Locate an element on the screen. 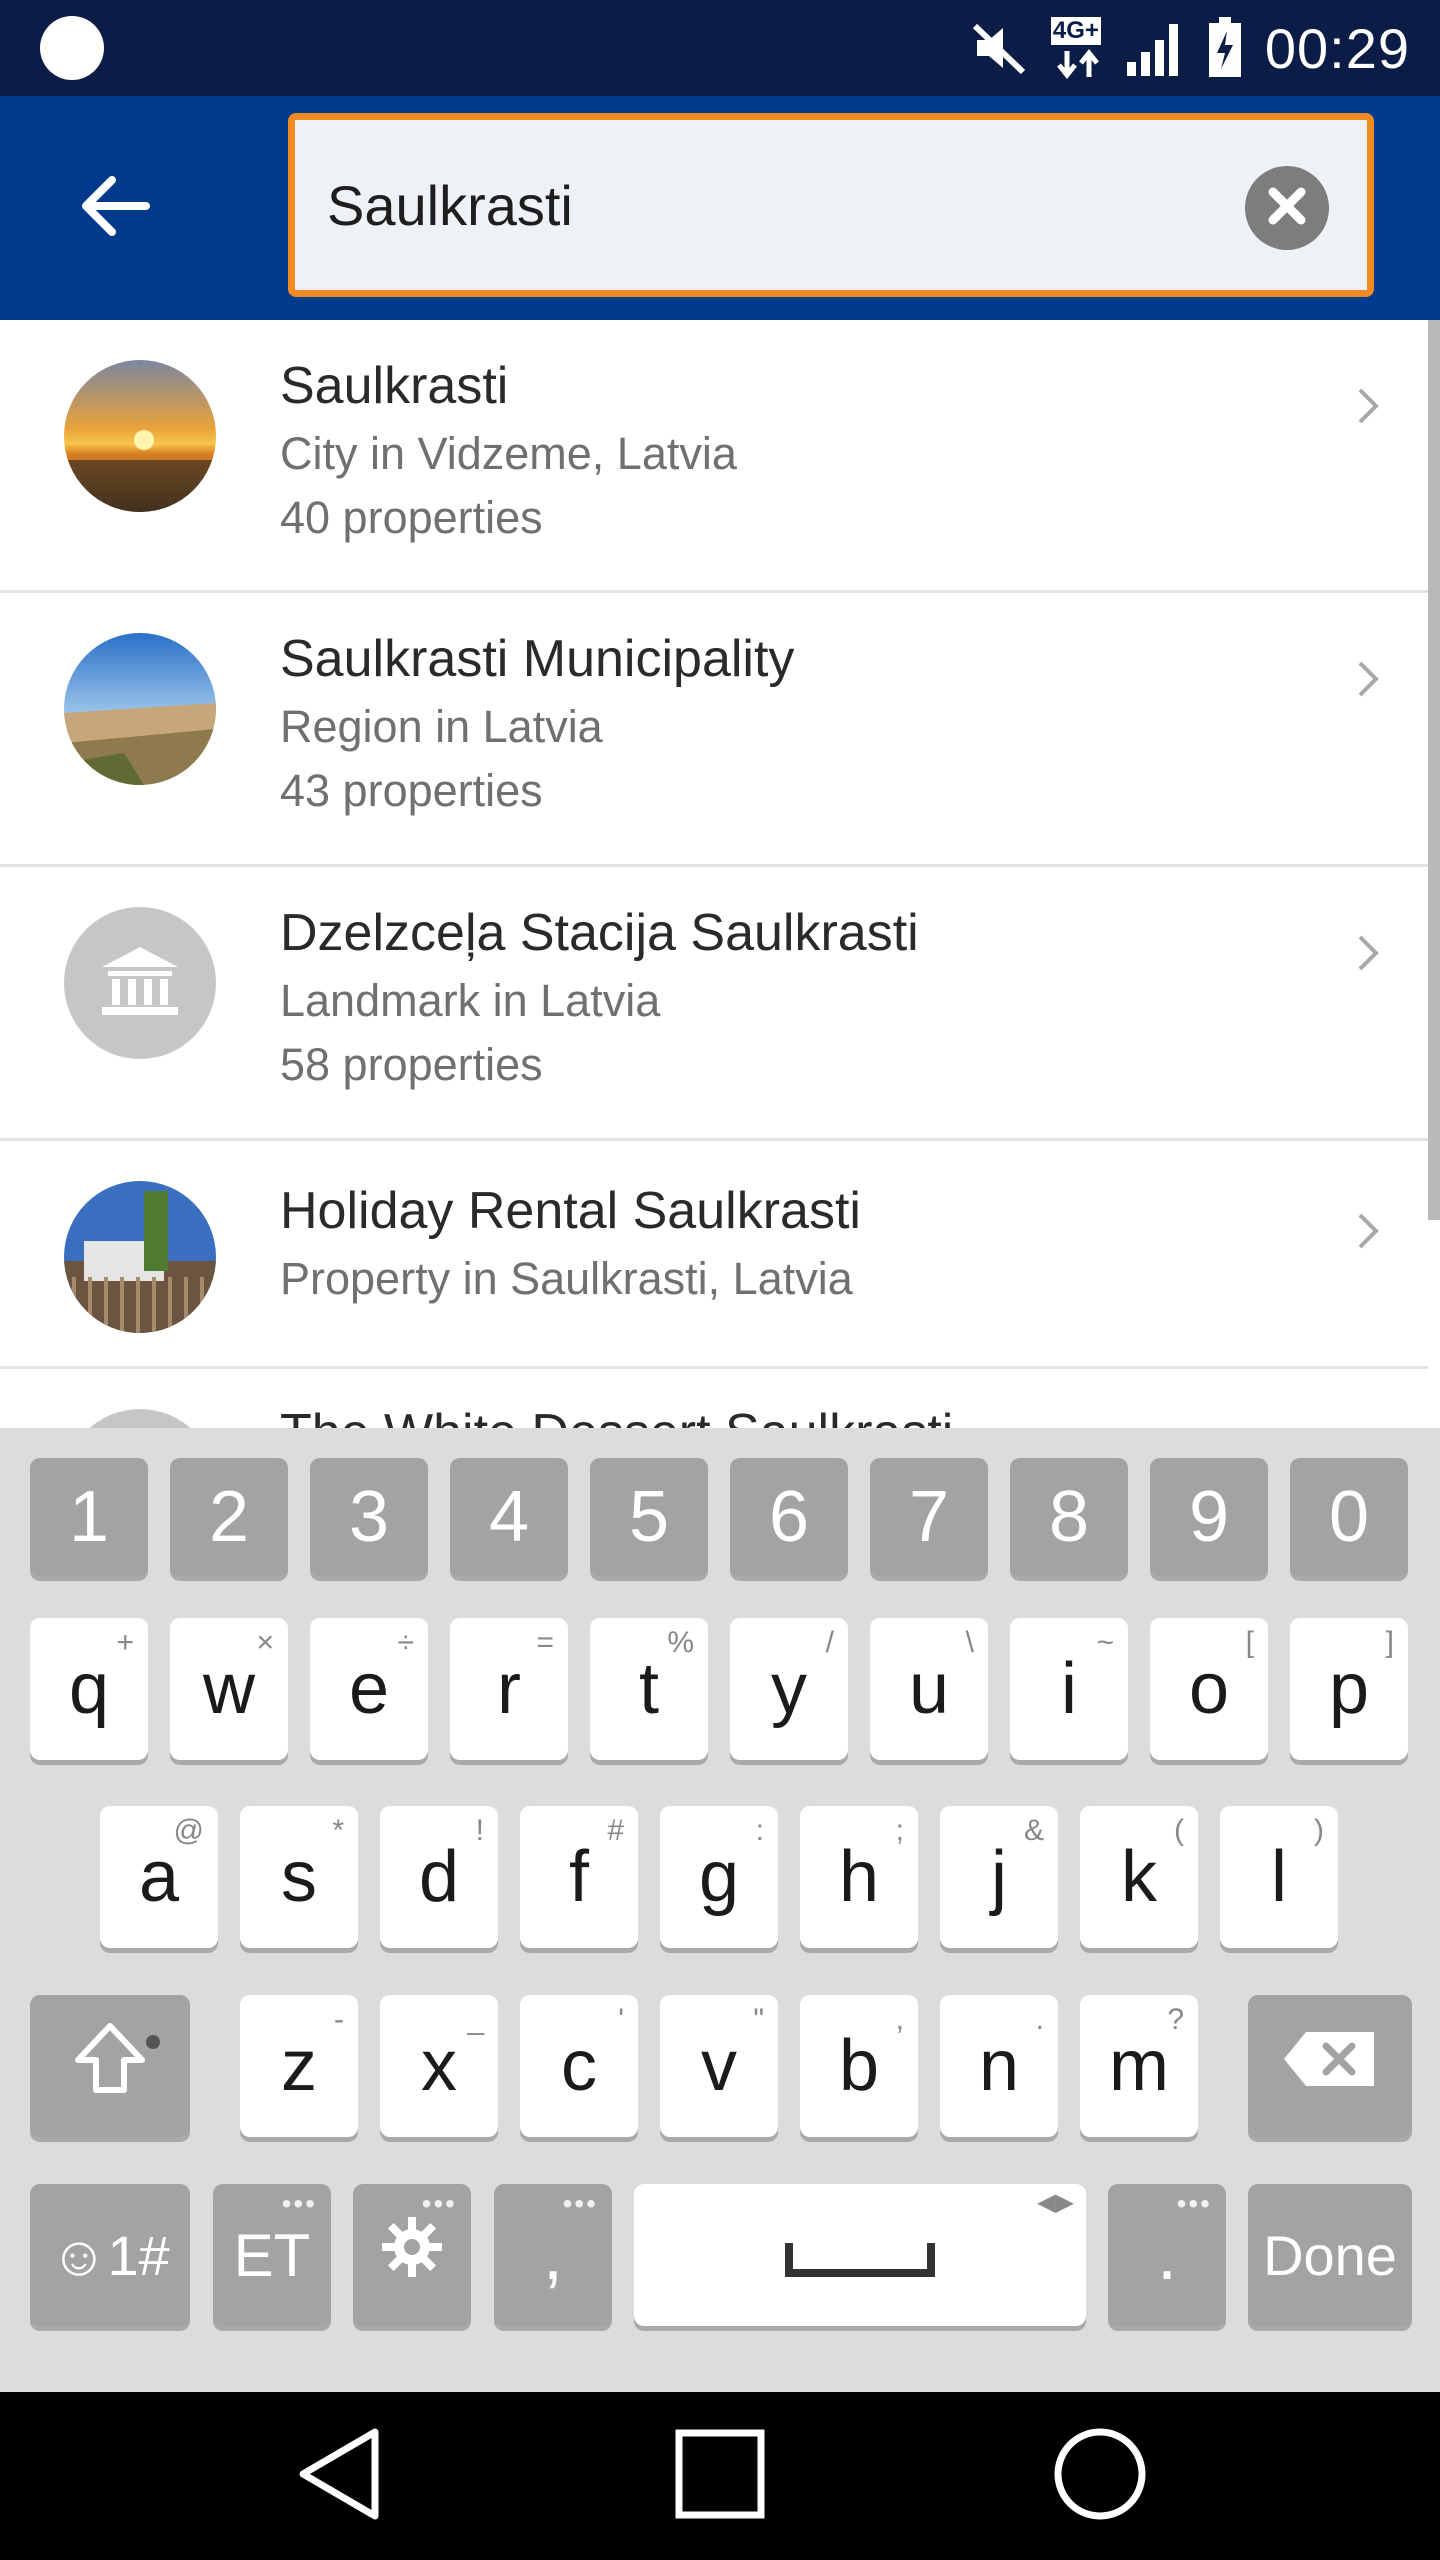 This screenshot has width=1440, height=2560. result-title: Dzelzceļa Stacija Saulkrasti is located at coordinates (599, 933).